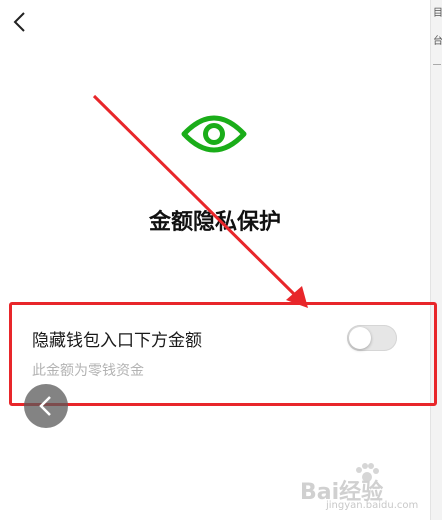  I want to click on setting-description: 此金额为零钱资金, so click(88, 371).